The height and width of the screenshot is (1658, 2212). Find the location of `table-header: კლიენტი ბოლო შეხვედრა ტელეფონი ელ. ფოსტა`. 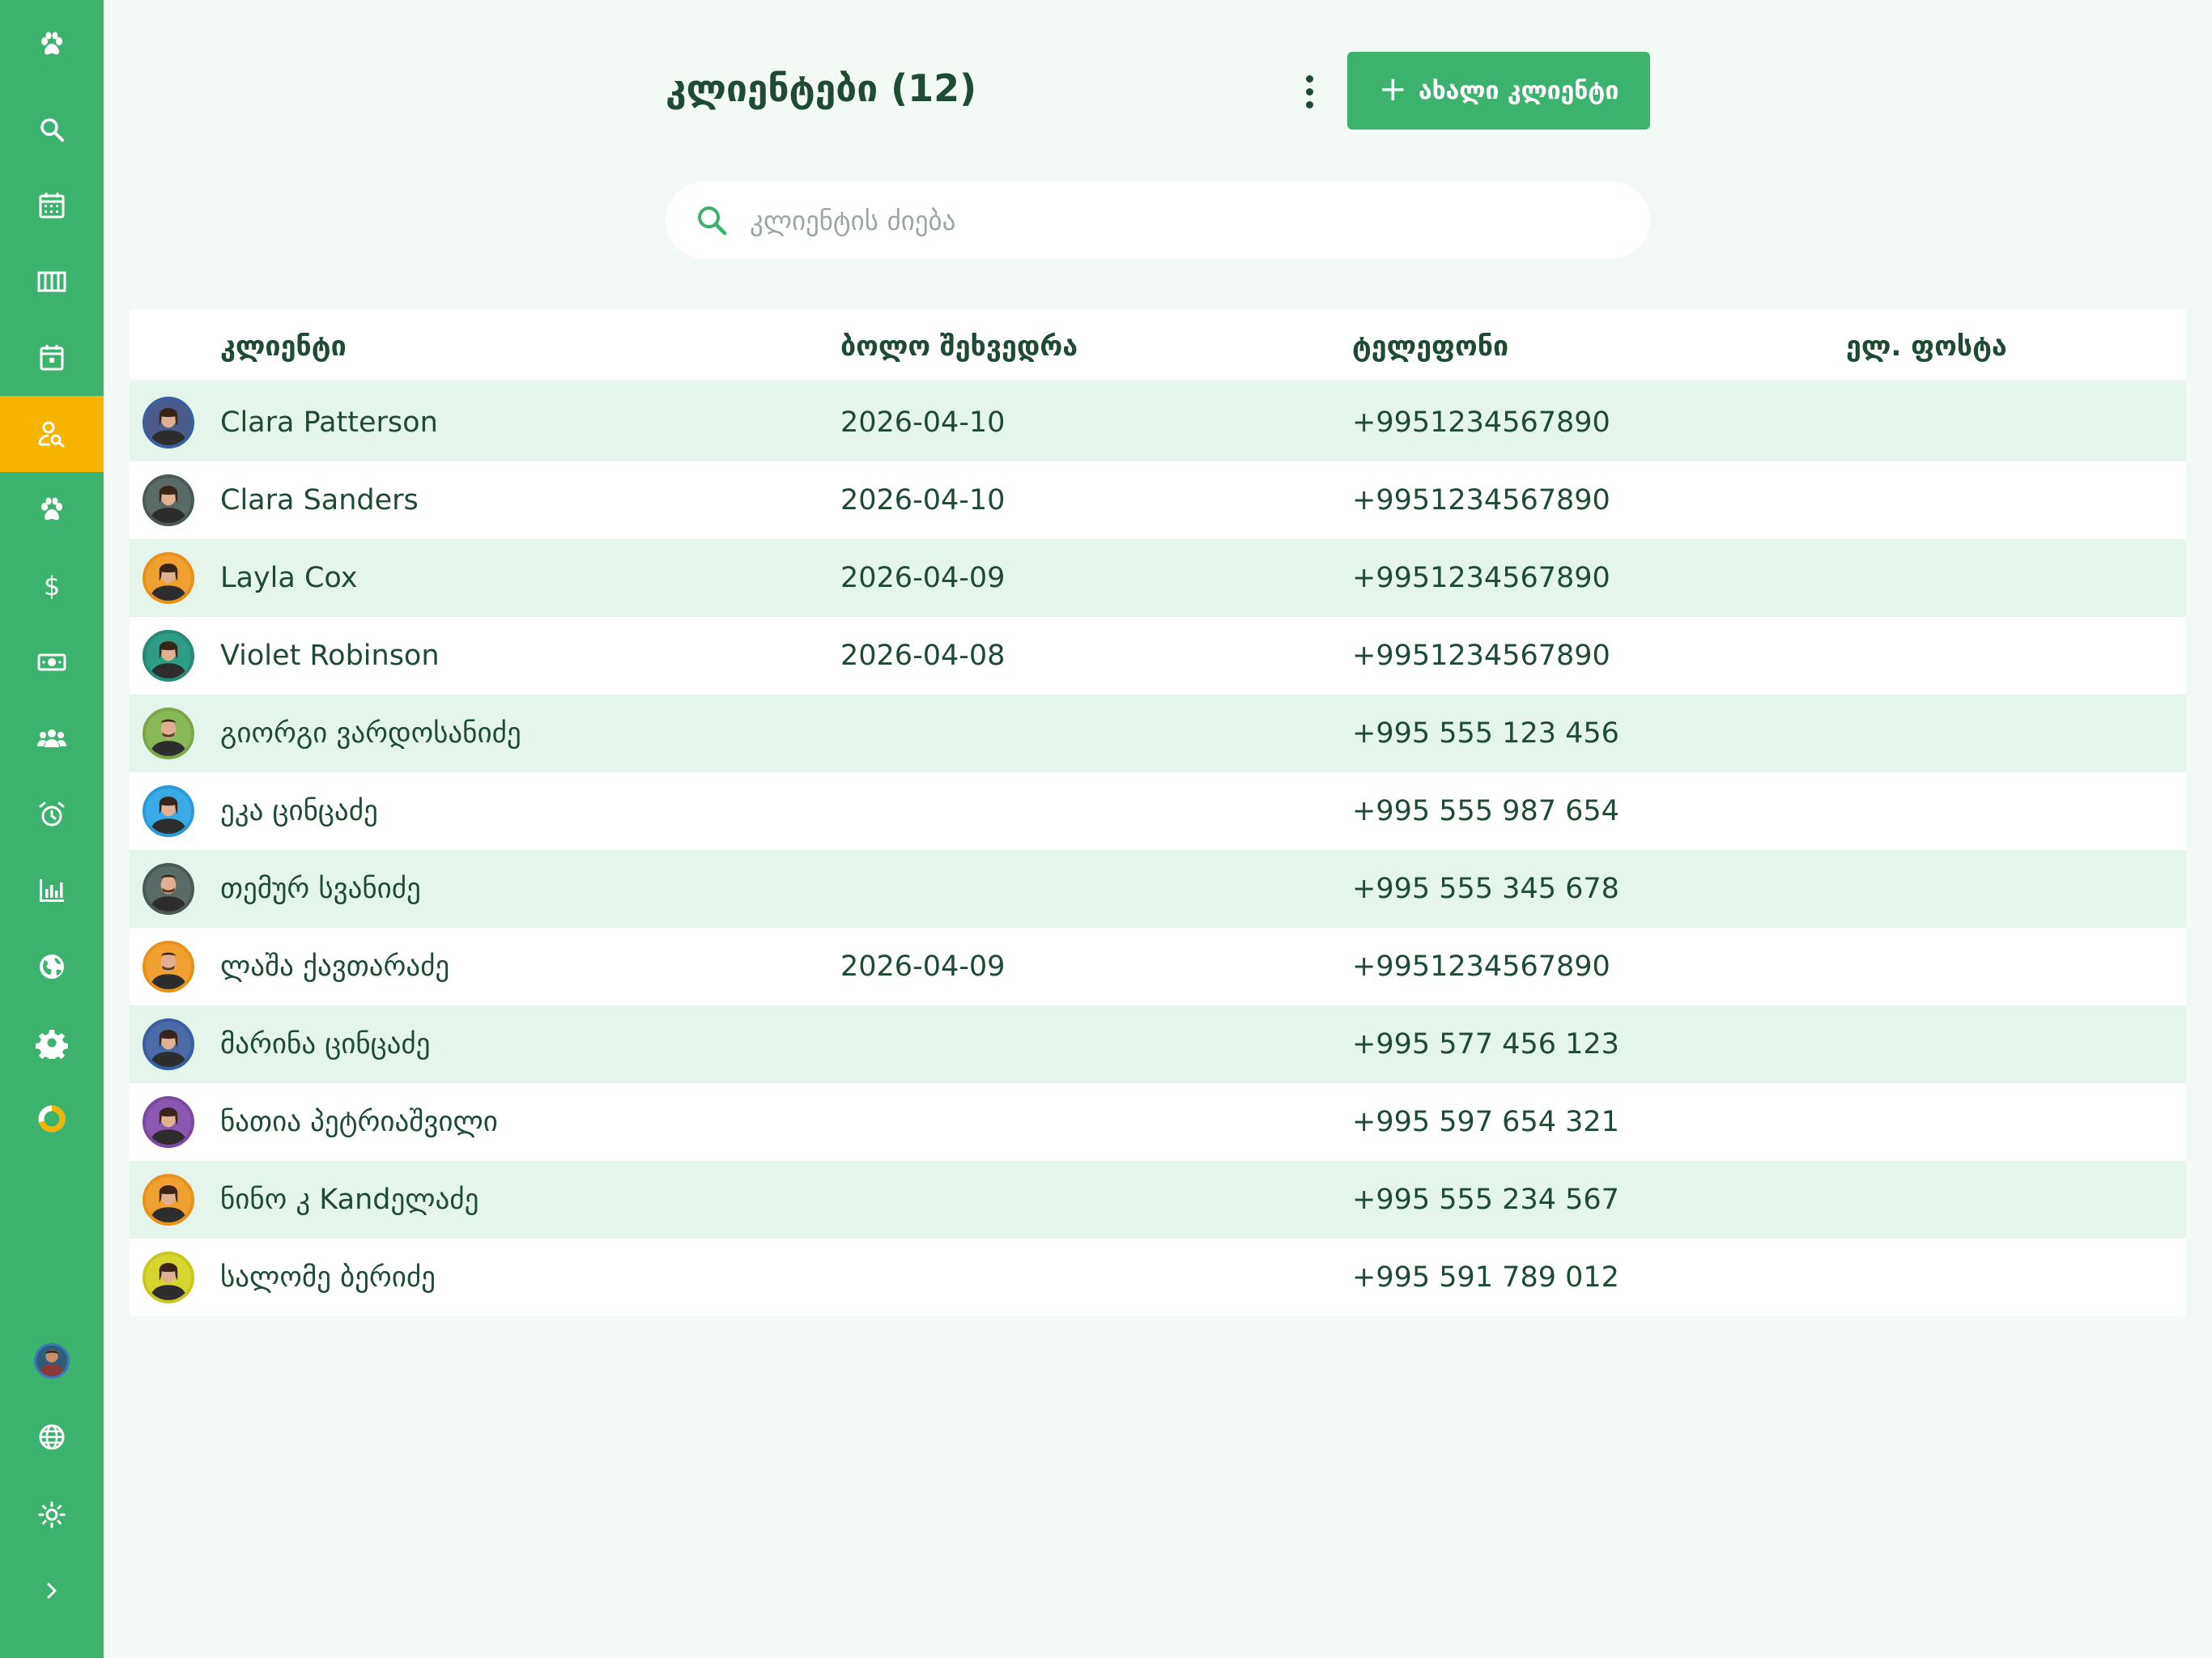

table-header: კლიენტი ბოლო შეხვედრა ტელეფონი ელ. ფოსტა is located at coordinates (1158, 346).